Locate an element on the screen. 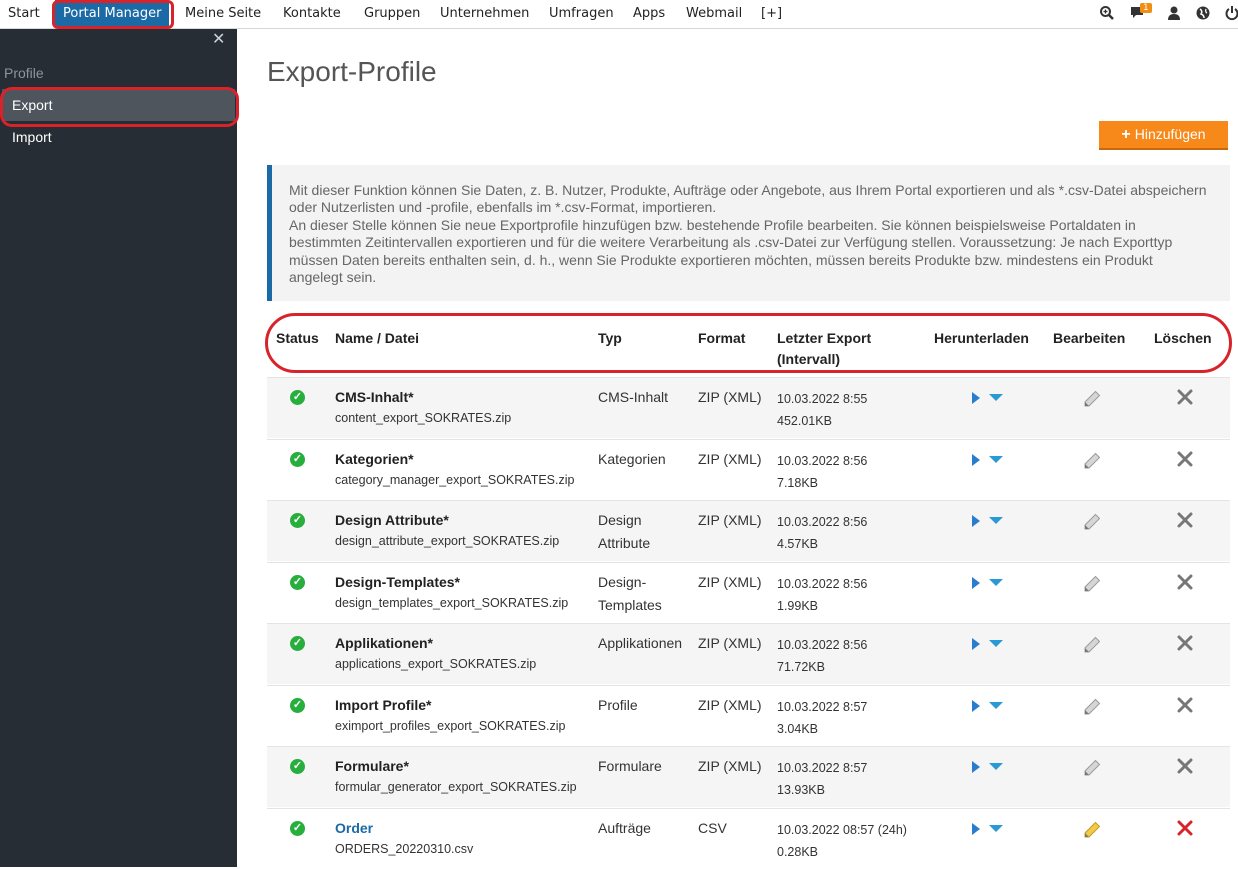 This screenshot has width=1238, height=869. add-button: + Hinzufügen is located at coordinates (1163, 135).